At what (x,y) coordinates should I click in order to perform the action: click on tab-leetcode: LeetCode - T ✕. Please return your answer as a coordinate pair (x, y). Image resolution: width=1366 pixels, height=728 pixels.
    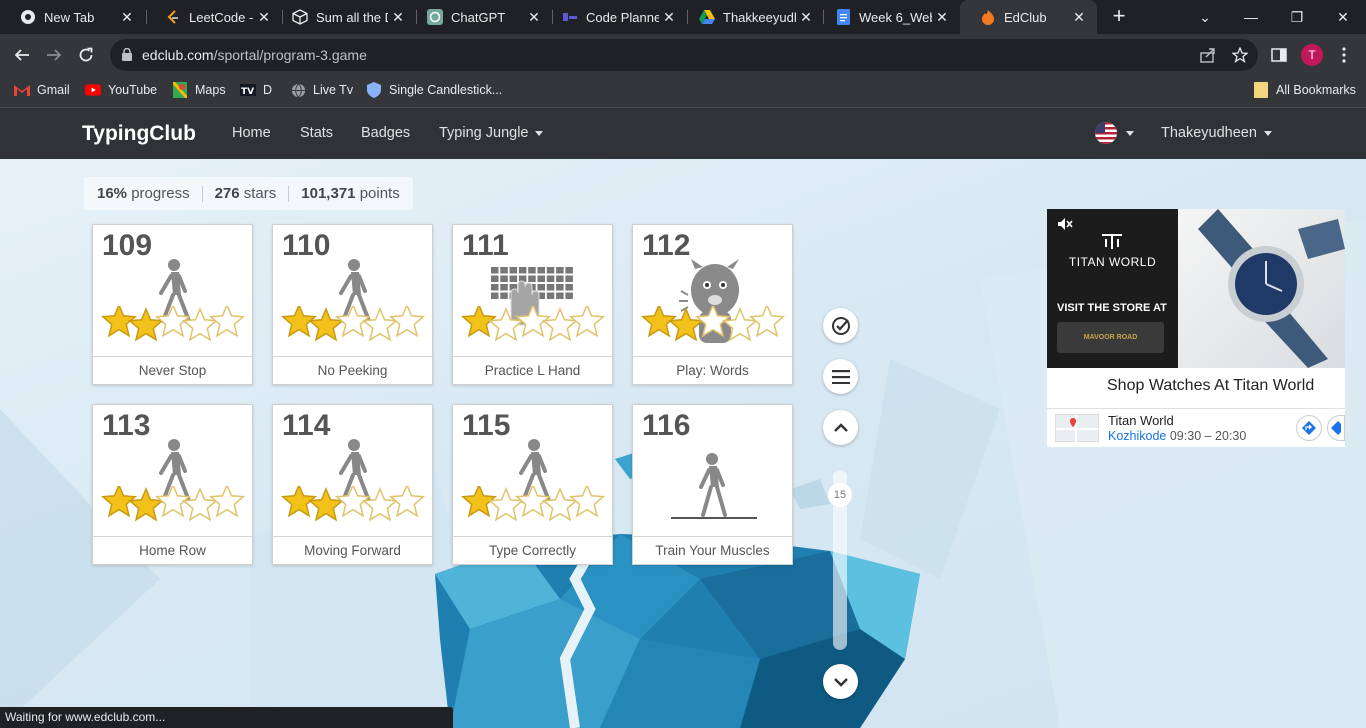
    Looking at the image, I should click on (213, 17).